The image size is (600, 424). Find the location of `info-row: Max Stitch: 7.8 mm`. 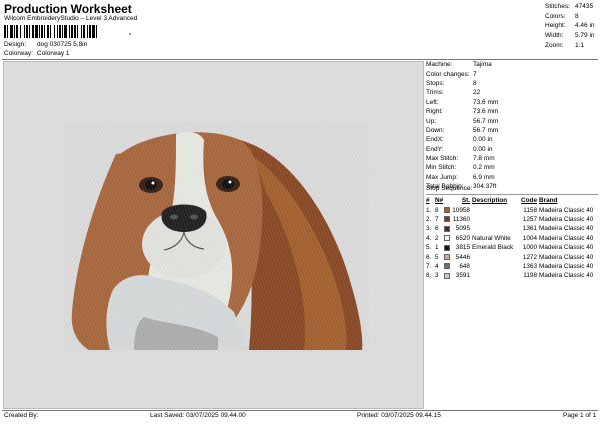

info-row: Max Stitch: 7.8 mm is located at coordinates (460, 159).